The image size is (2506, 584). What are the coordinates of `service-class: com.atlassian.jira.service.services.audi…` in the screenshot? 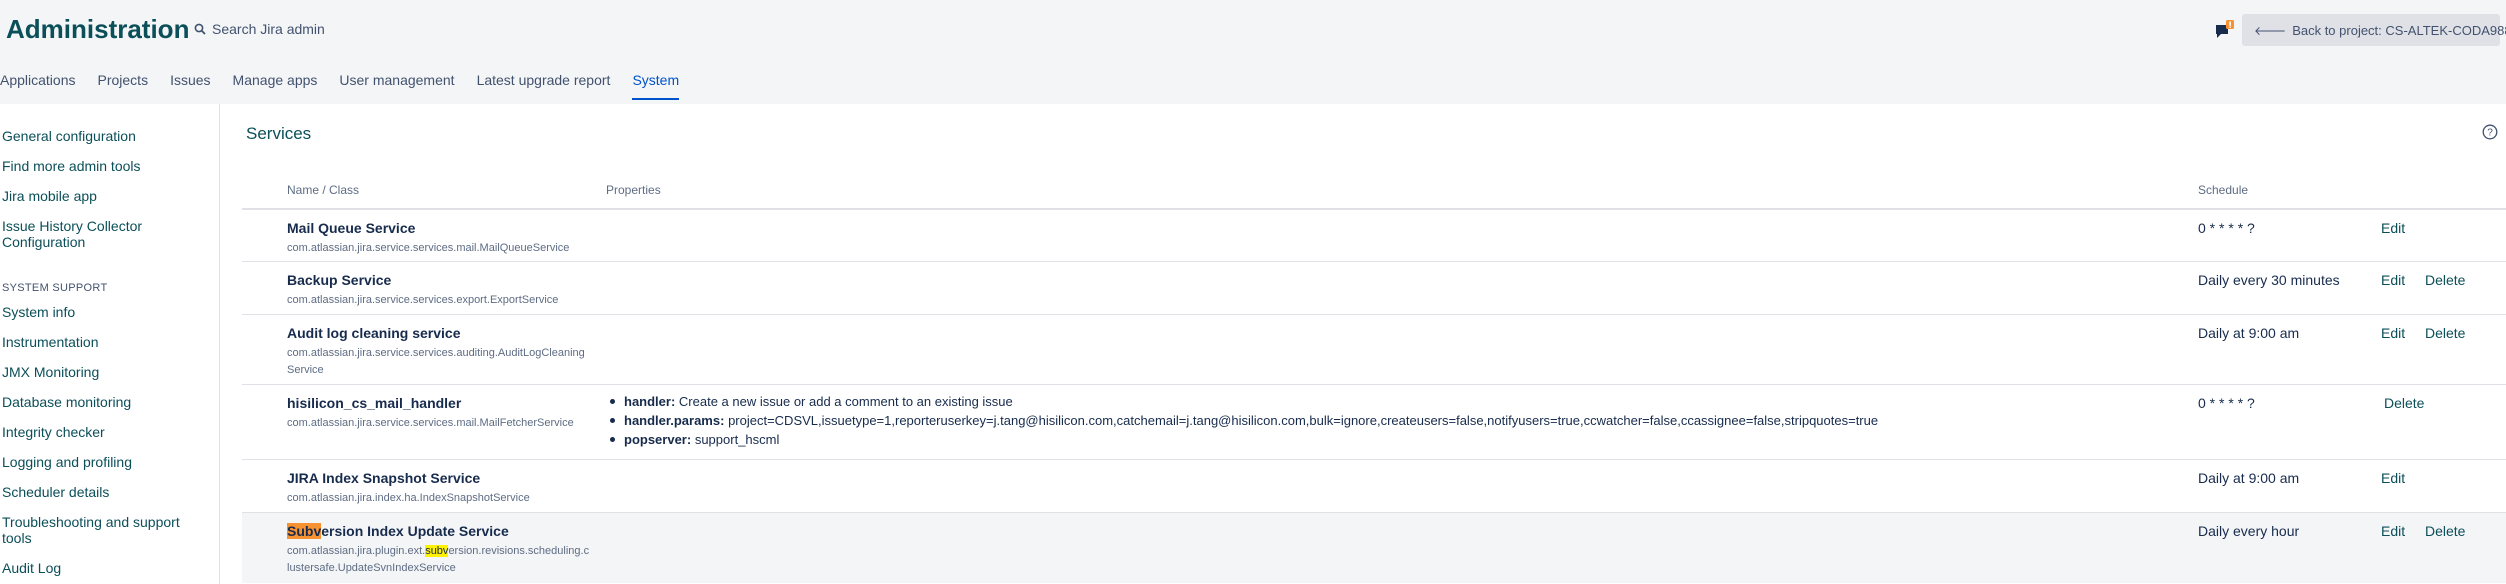 It's located at (436, 361).